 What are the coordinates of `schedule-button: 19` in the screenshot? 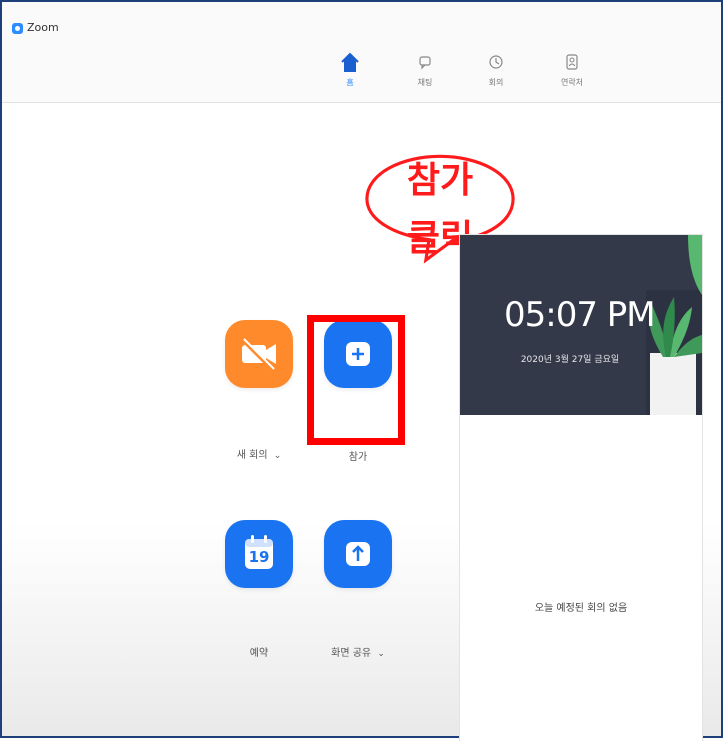 It's located at (259, 554).